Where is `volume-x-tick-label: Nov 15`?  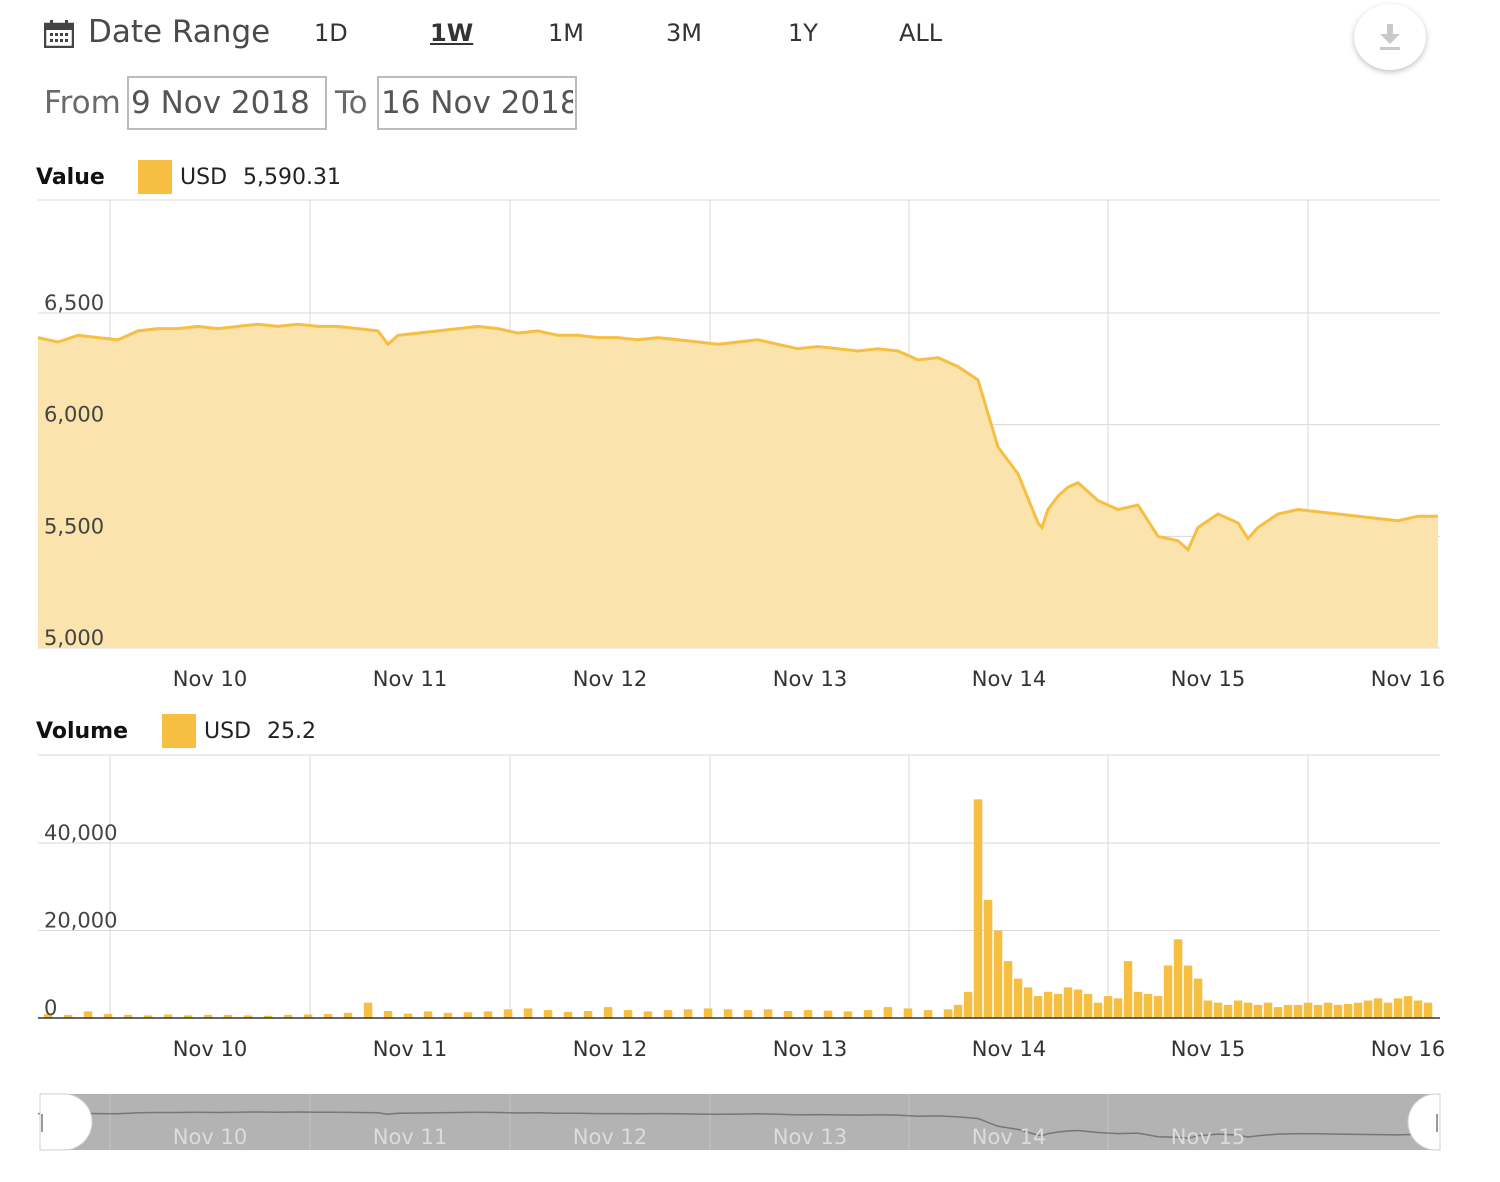 volume-x-tick-label: Nov 15 is located at coordinates (1208, 1049).